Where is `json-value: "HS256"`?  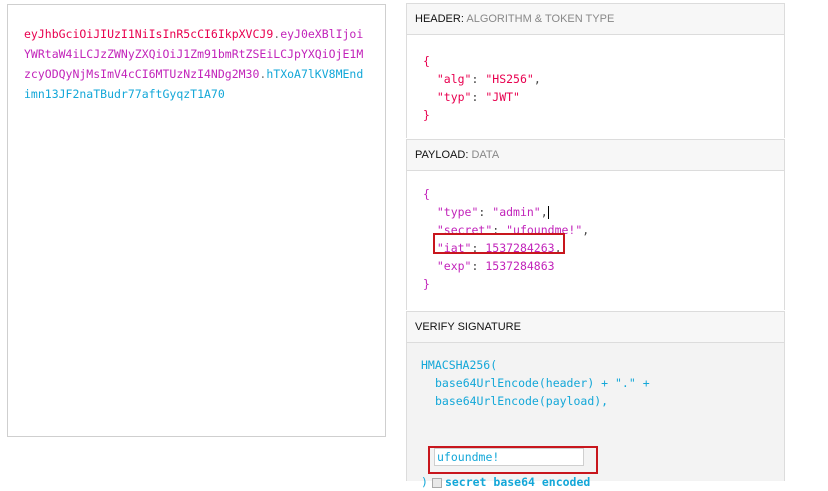
json-value: "HS256" is located at coordinates (509, 79).